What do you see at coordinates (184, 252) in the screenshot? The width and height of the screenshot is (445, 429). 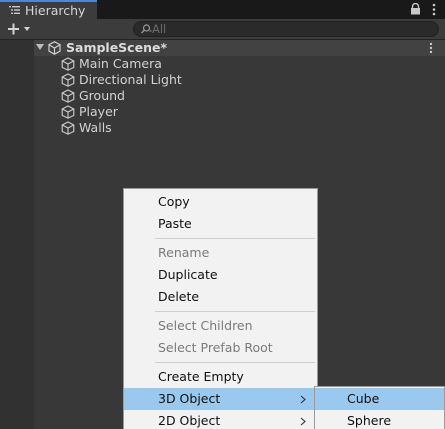 I see `menu-item-label: Rename` at bounding box center [184, 252].